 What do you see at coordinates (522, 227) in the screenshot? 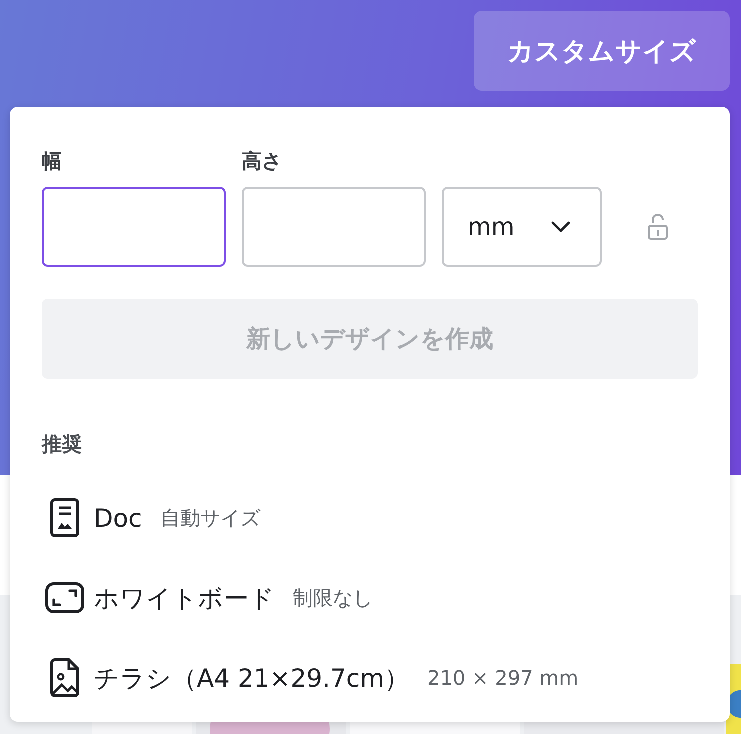
I see `unit-dropdown: mm` at bounding box center [522, 227].